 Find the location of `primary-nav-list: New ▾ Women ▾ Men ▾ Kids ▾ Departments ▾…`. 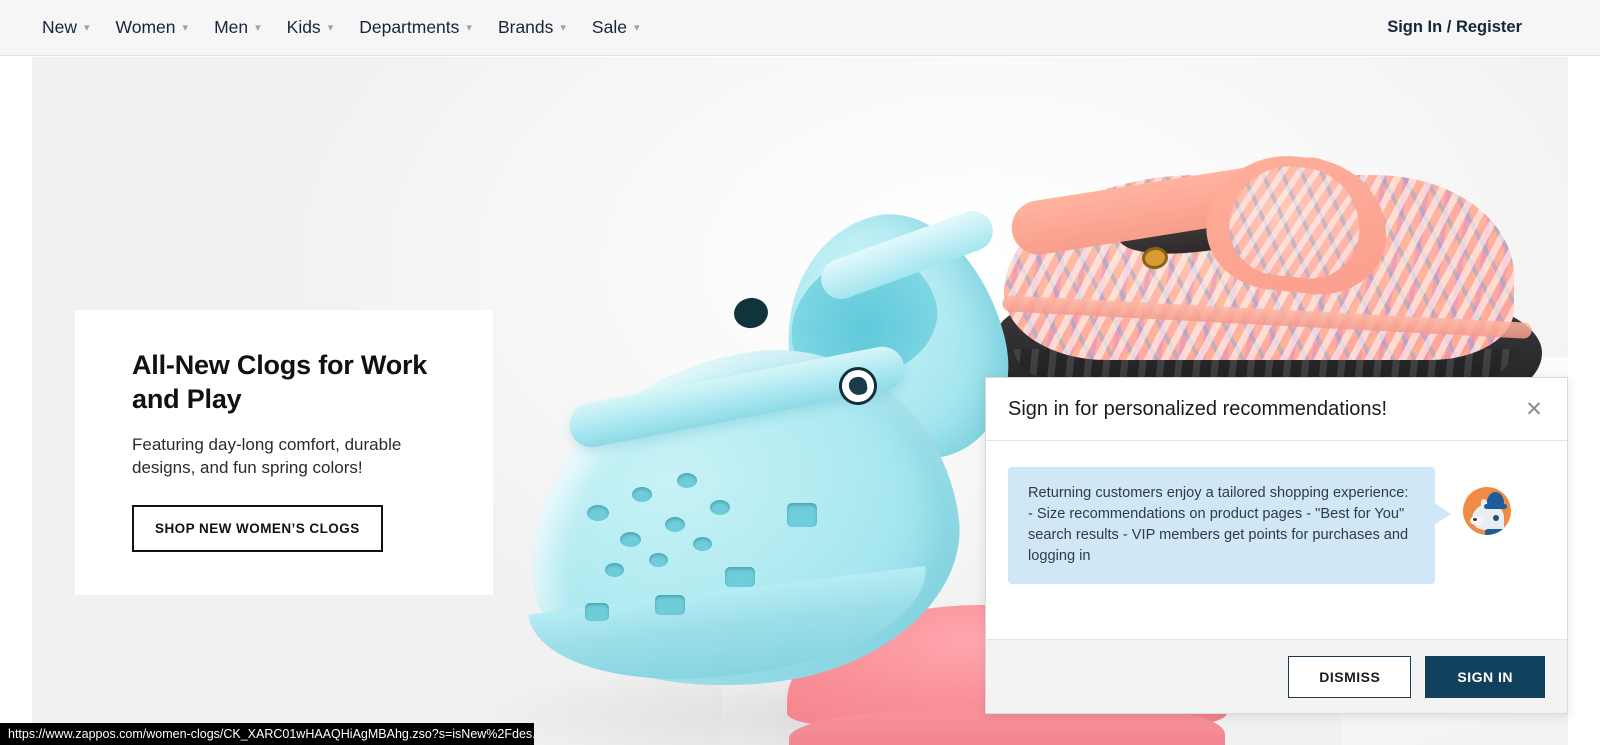

primary-nav-list: New ▾ Women ▾ Men ▾ Kids ▾ Departments ▾… is located at coordinates (332, 27).